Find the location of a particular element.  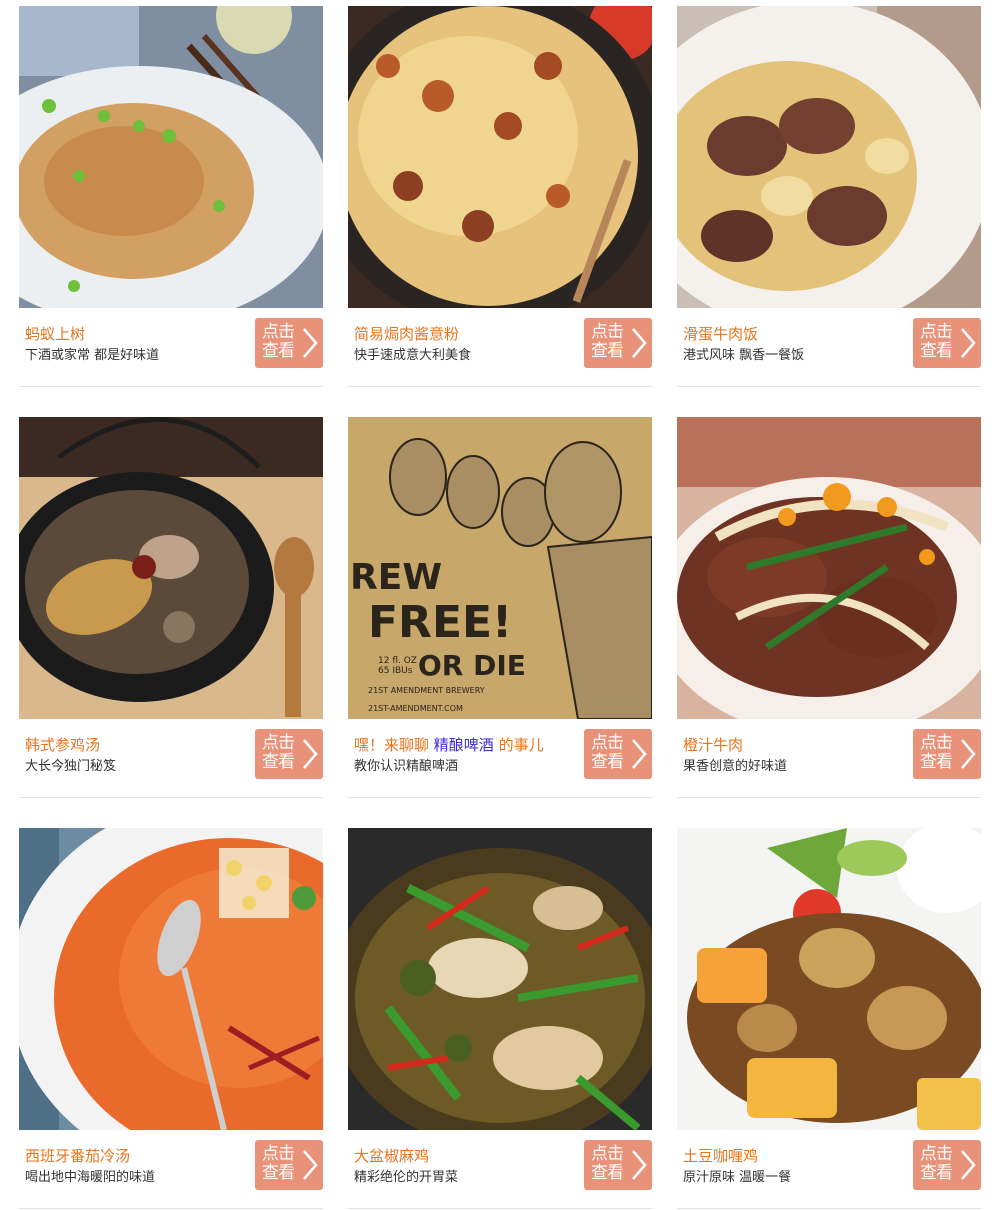

recipe-description: 教你认识精酿啤酒 is located at coordinates (406, 766).